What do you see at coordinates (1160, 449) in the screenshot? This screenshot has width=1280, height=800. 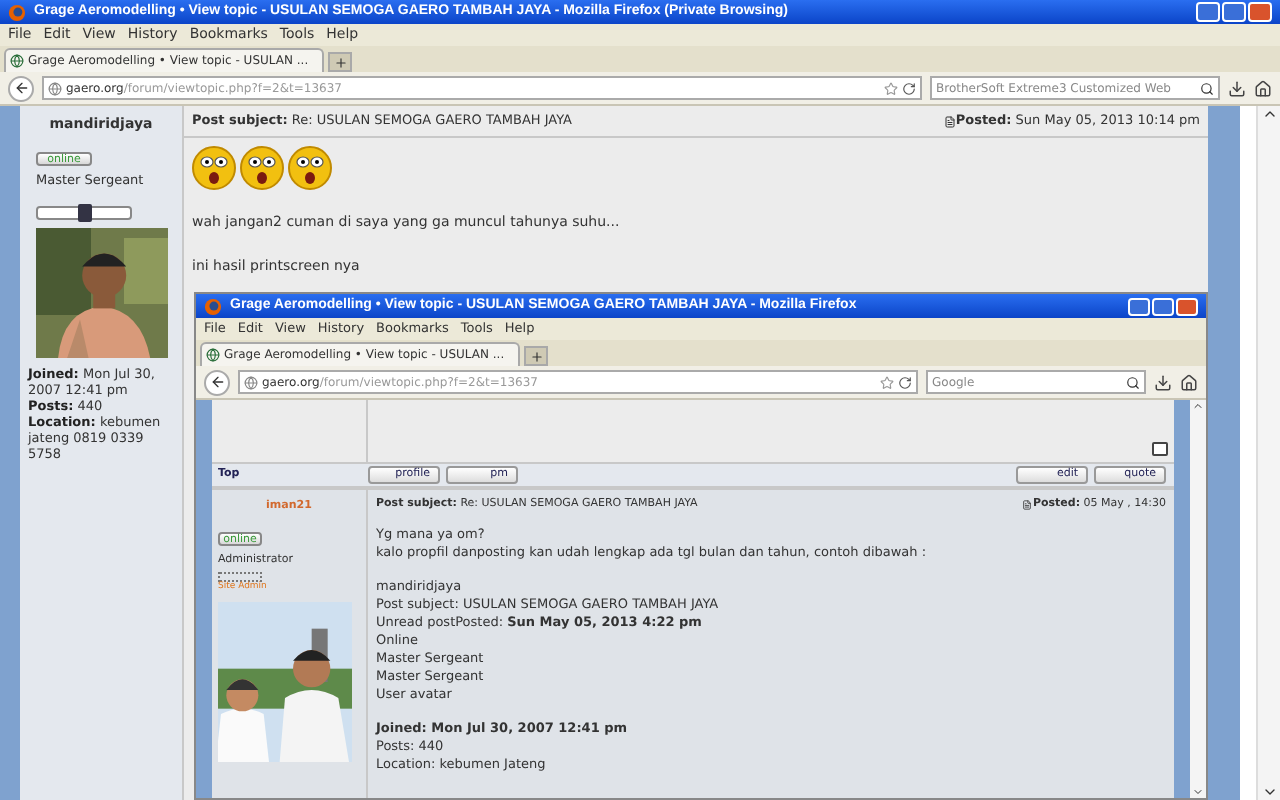 I see `report-icon` at bounding box center [1160, 449].